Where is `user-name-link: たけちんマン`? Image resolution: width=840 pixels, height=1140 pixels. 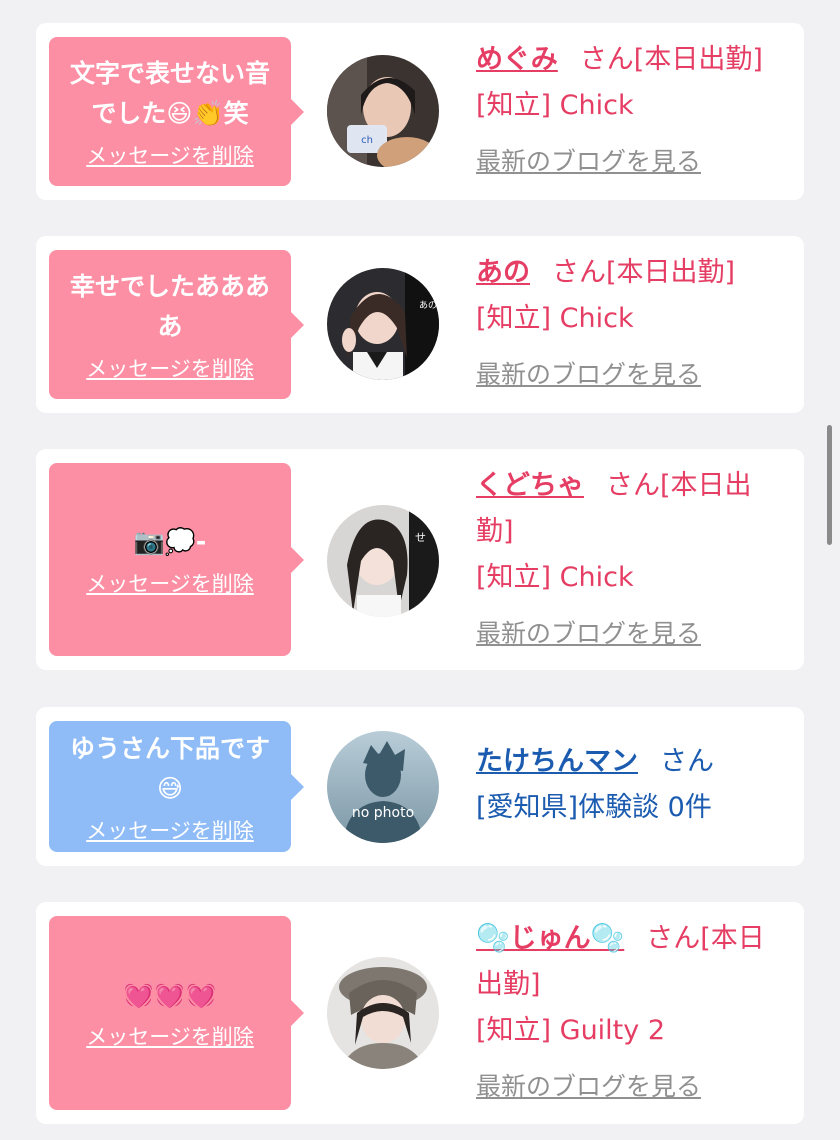 user-name-link: たけちんマン is located at coordinates (557, 761).